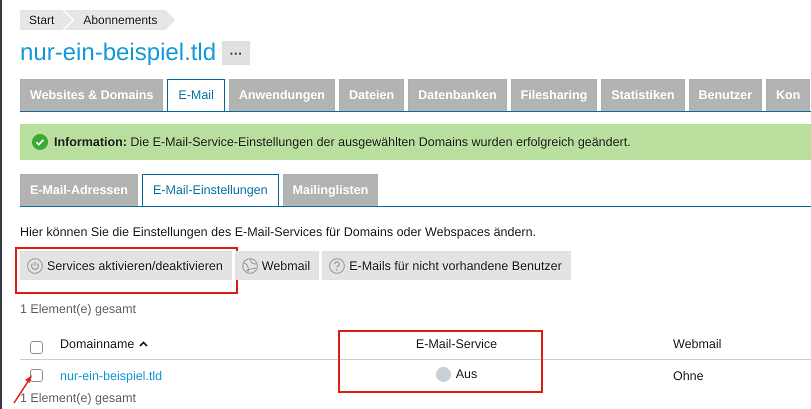 The width and height of the screenshot is (811, 409). What do you see at coordinates (36, 347) in the screenshot?
I see `select-all-checkbox` at bounding box center [36, 347].